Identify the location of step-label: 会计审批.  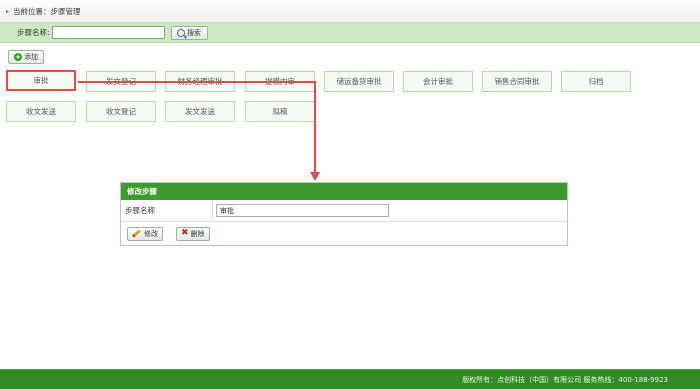
(438, 81).